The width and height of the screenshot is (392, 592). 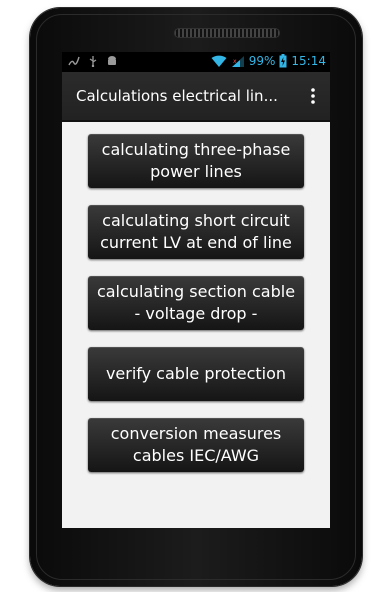 What do you see at coordinates (262, 61) in the screenshot?
I see `battery-percent: 99%` at bounding box center [262, 61].